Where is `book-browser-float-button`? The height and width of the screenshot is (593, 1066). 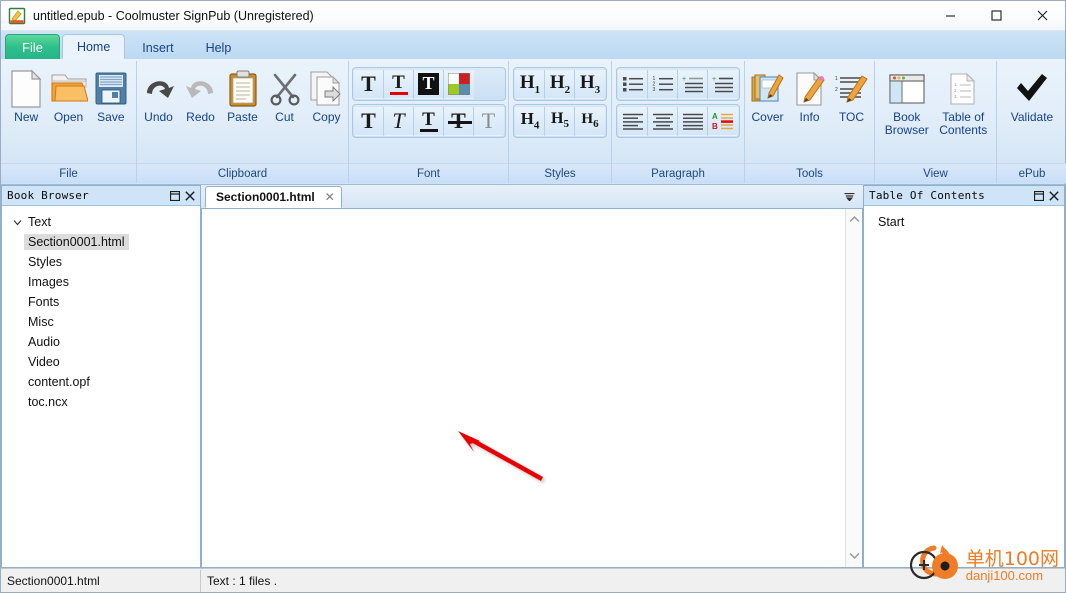
book-browser-float-button is located at coordinates (174, 196).